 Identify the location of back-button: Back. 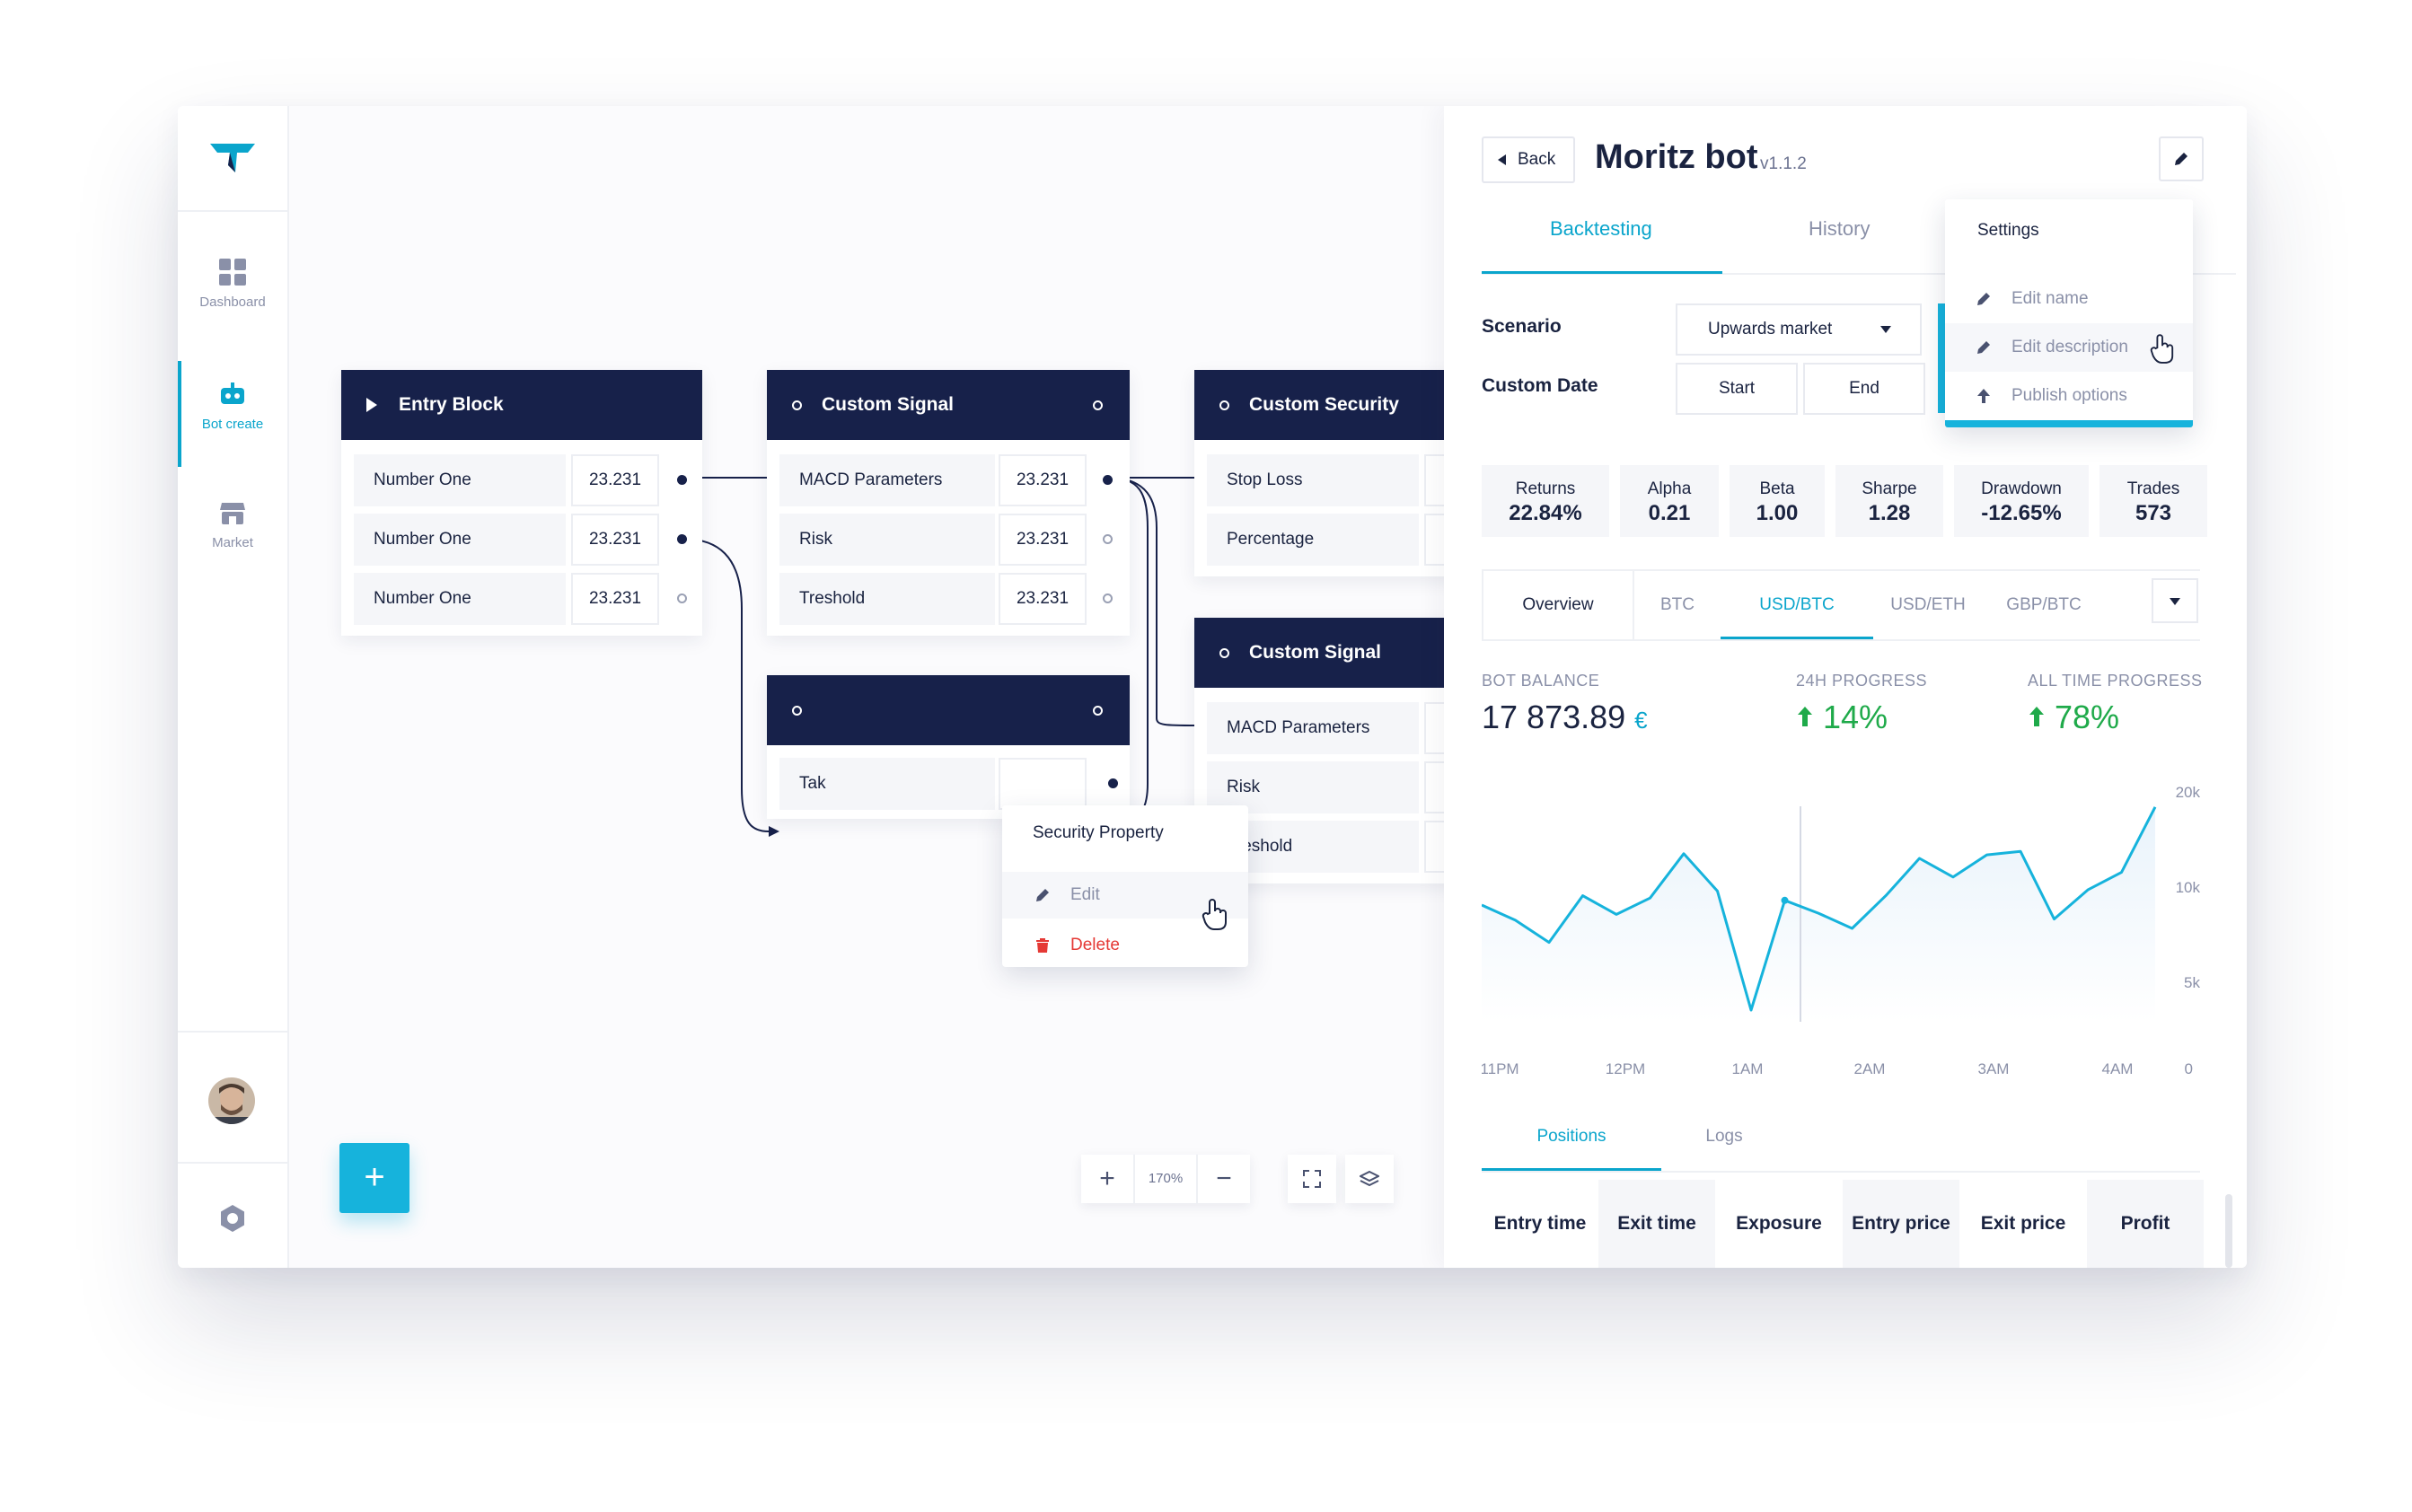
(1528, 159).